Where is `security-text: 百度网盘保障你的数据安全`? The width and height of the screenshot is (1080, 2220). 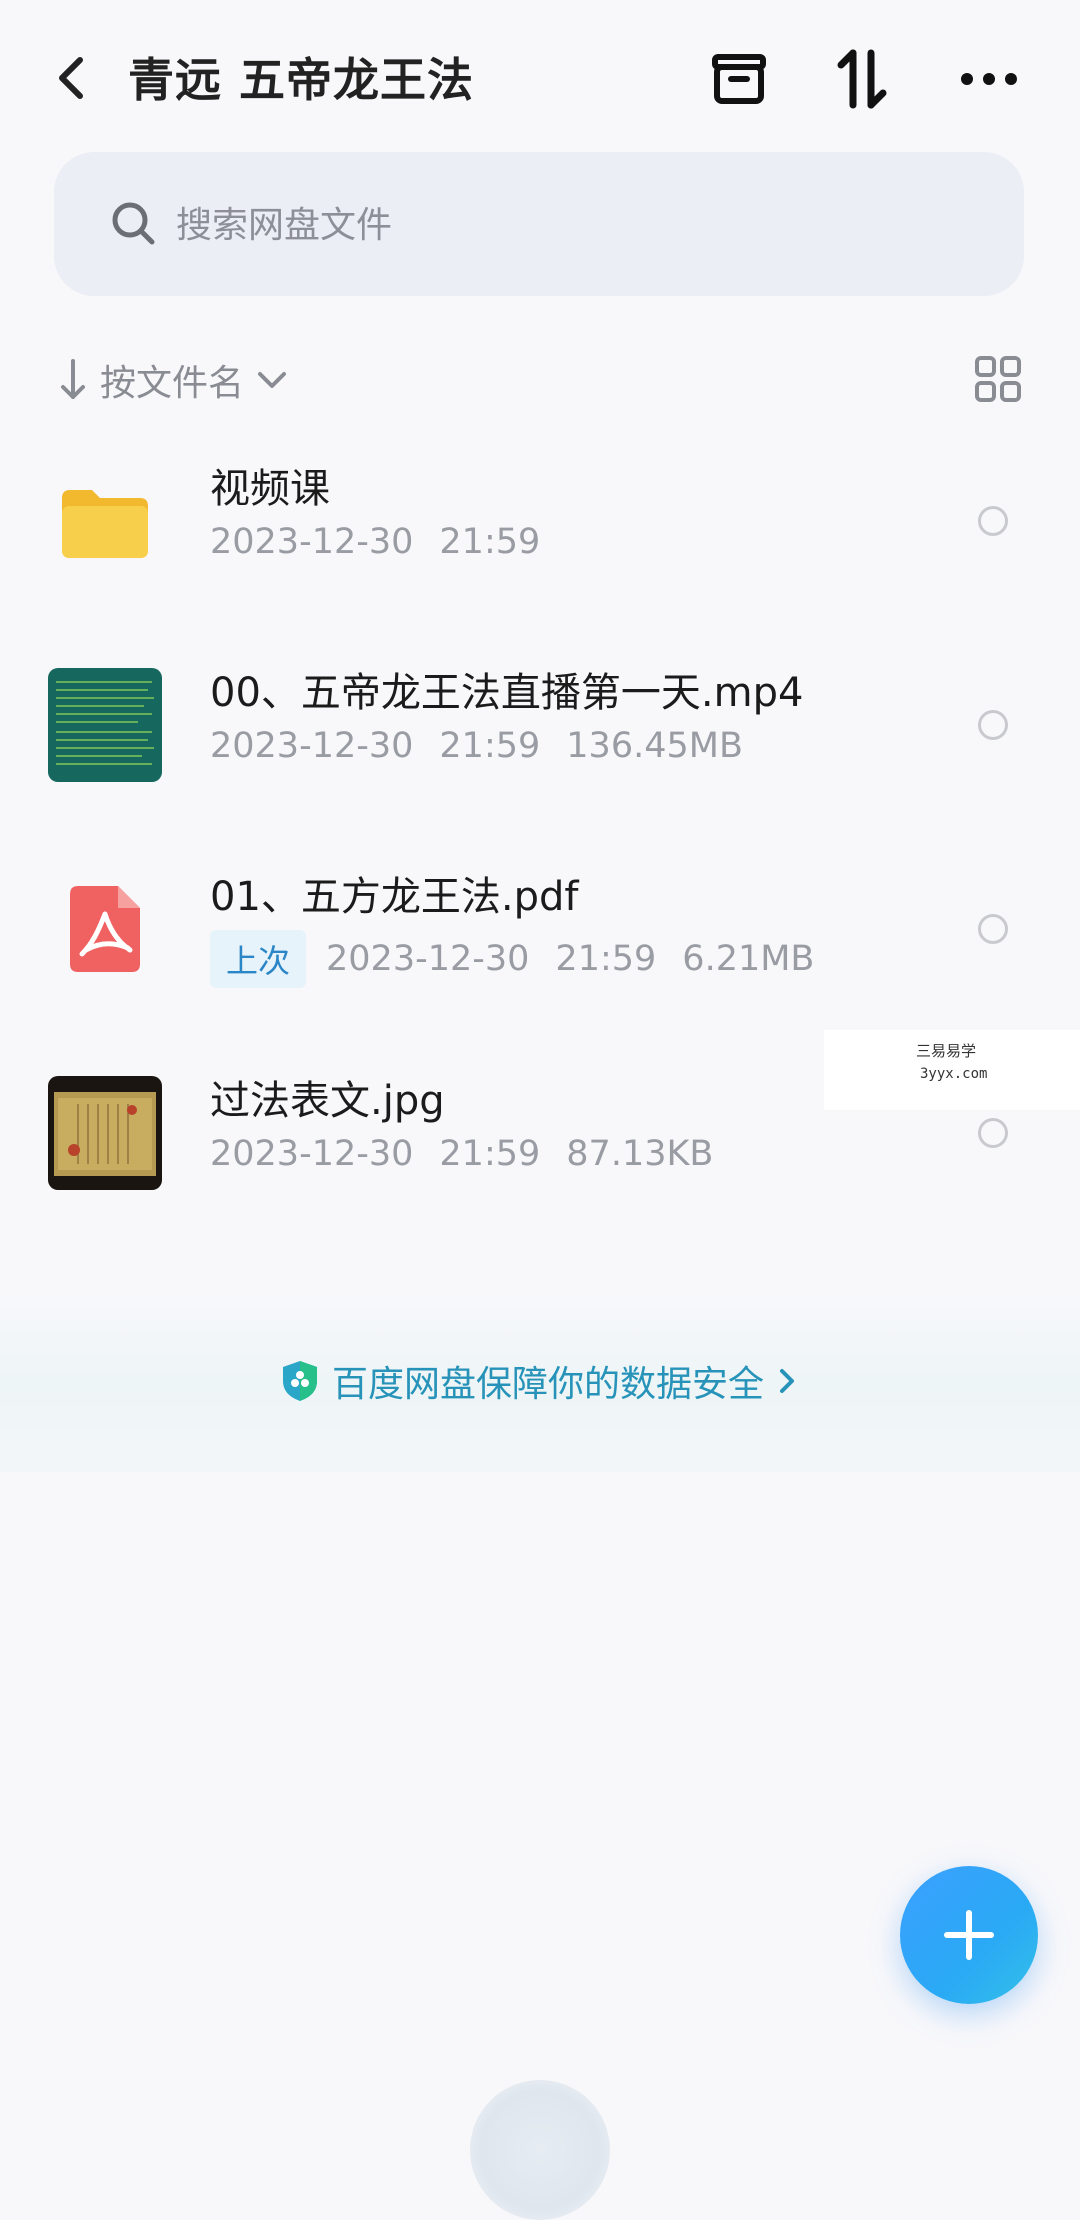
security-text: 百度网盘保障你的数据安全 is located at coordinates (547, 1384).